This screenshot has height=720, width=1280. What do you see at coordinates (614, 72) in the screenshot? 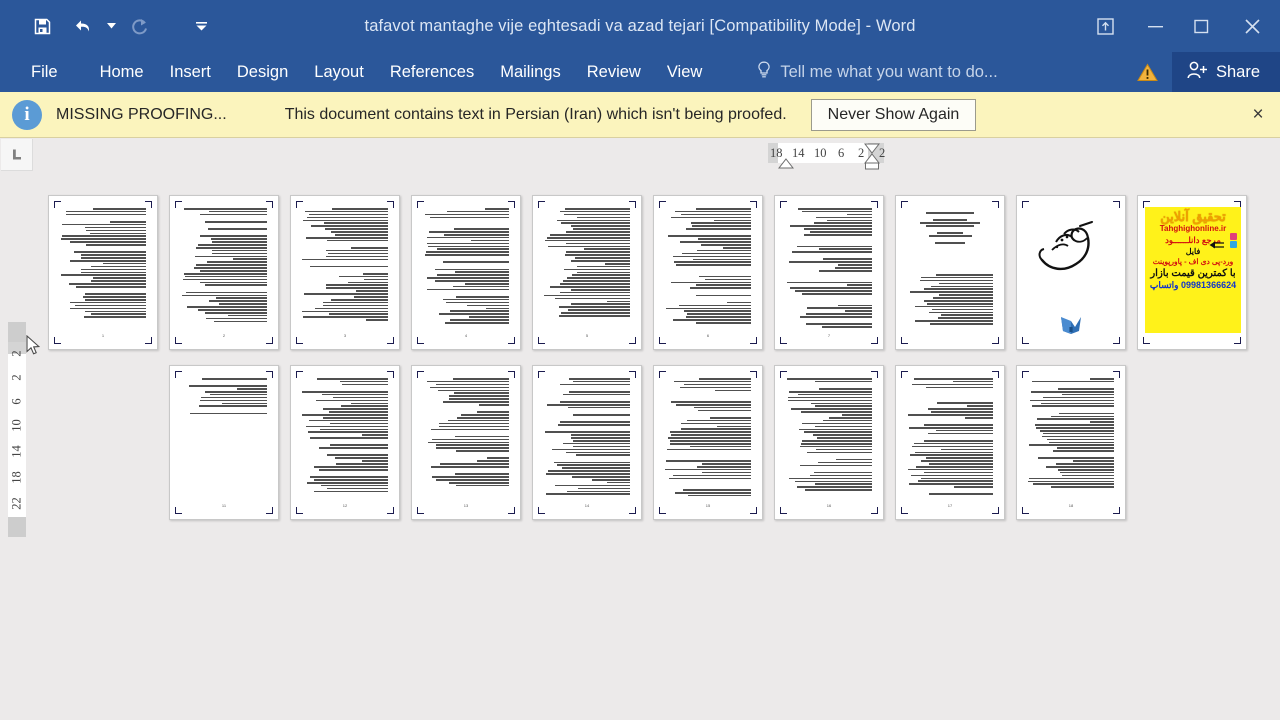
I see `tab-review: Review` at bounding box center [614, 72].